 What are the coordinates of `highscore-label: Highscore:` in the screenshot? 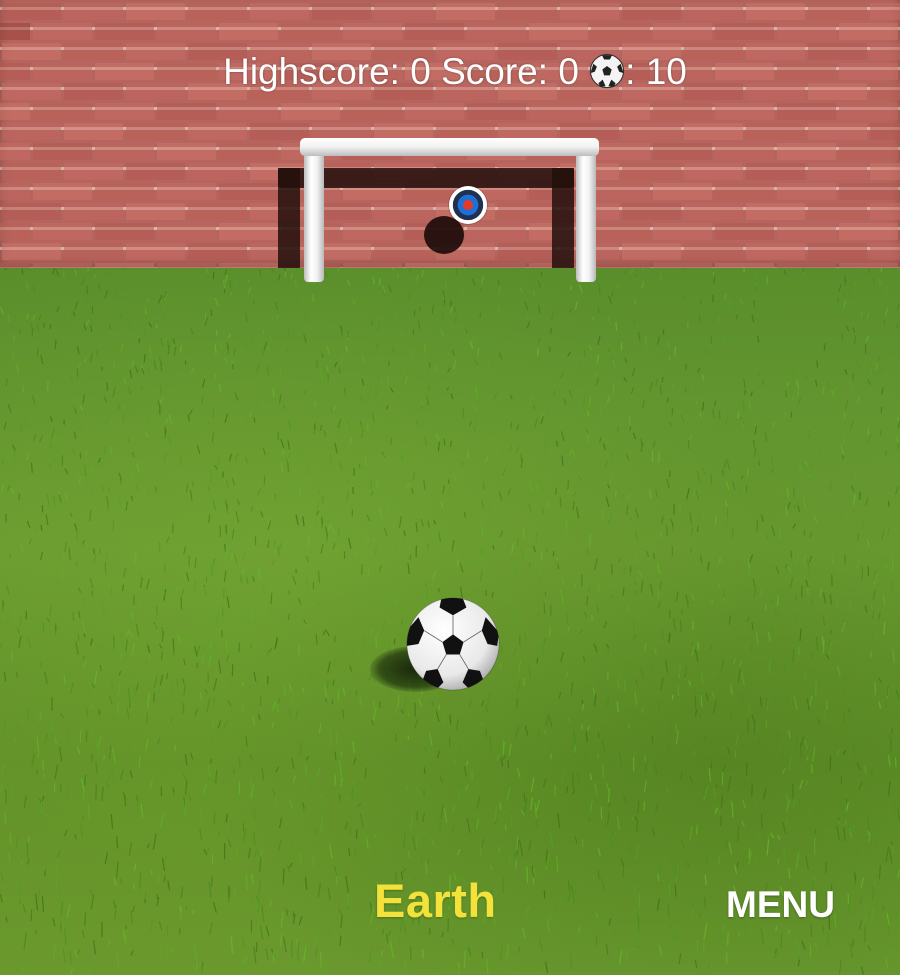 It's located at (311, 71).